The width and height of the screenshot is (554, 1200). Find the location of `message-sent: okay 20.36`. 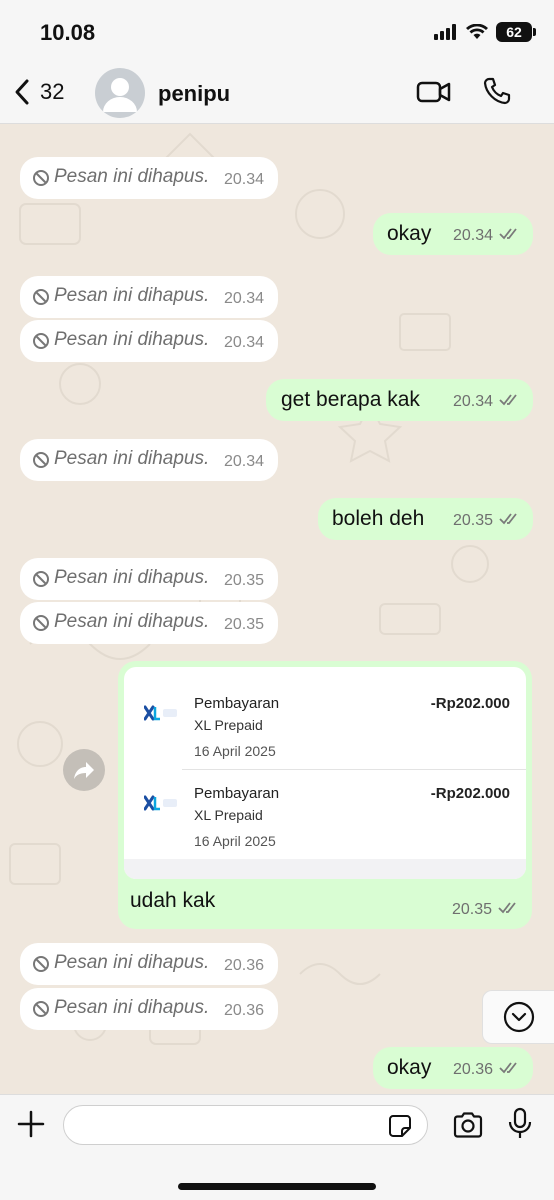

message-sent: okay 20.36 is located at coordinates (453, 1068).